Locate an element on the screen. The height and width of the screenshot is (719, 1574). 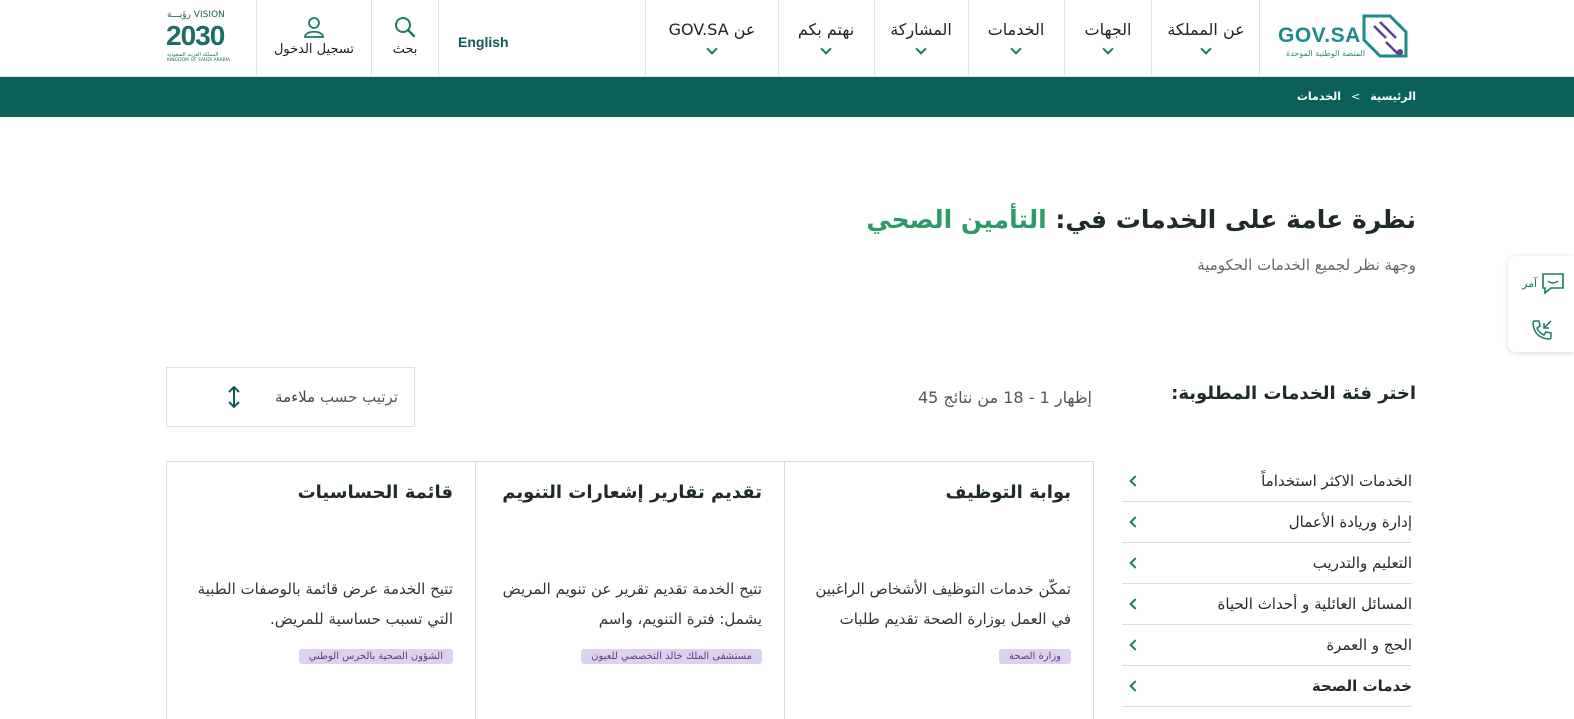
category-item: التعليم والتدريب is located at coordinates (1267, 563).